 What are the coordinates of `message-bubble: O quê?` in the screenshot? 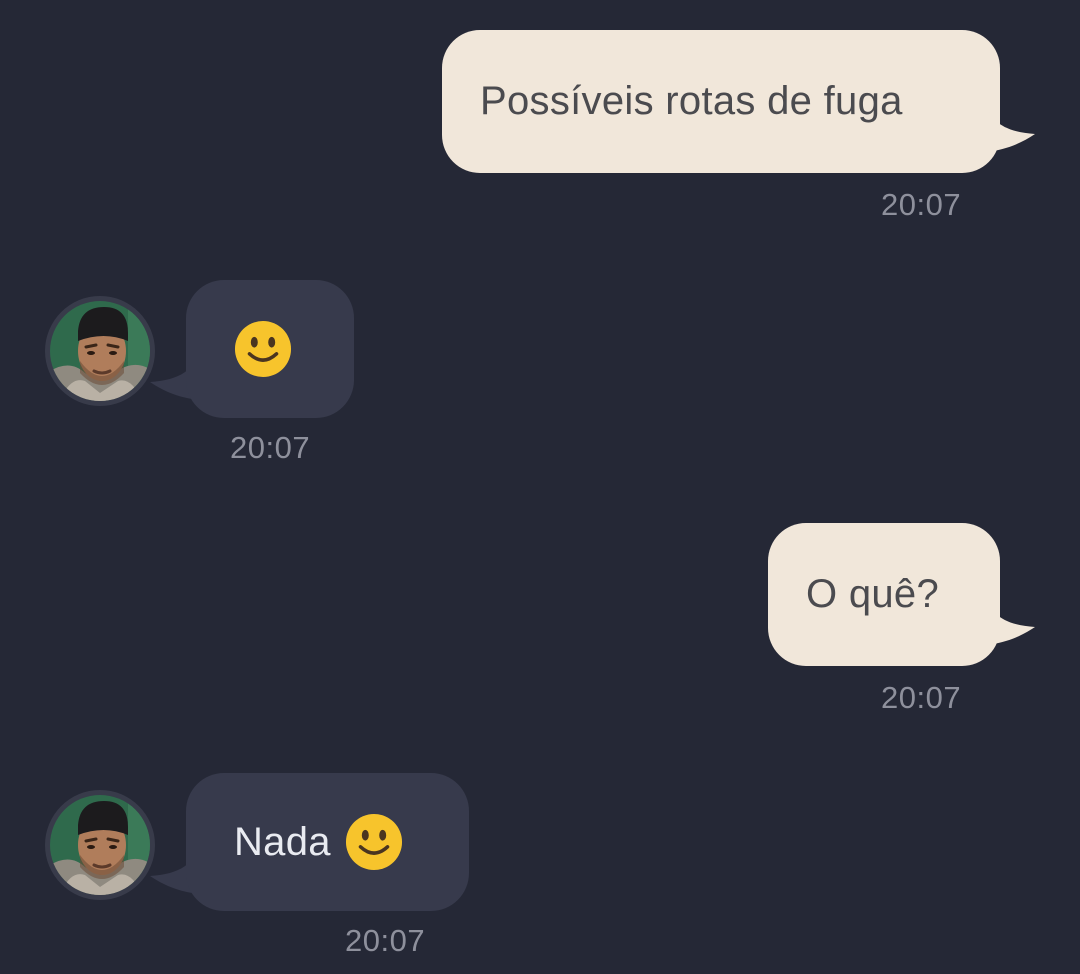 It's located at (884, 594).